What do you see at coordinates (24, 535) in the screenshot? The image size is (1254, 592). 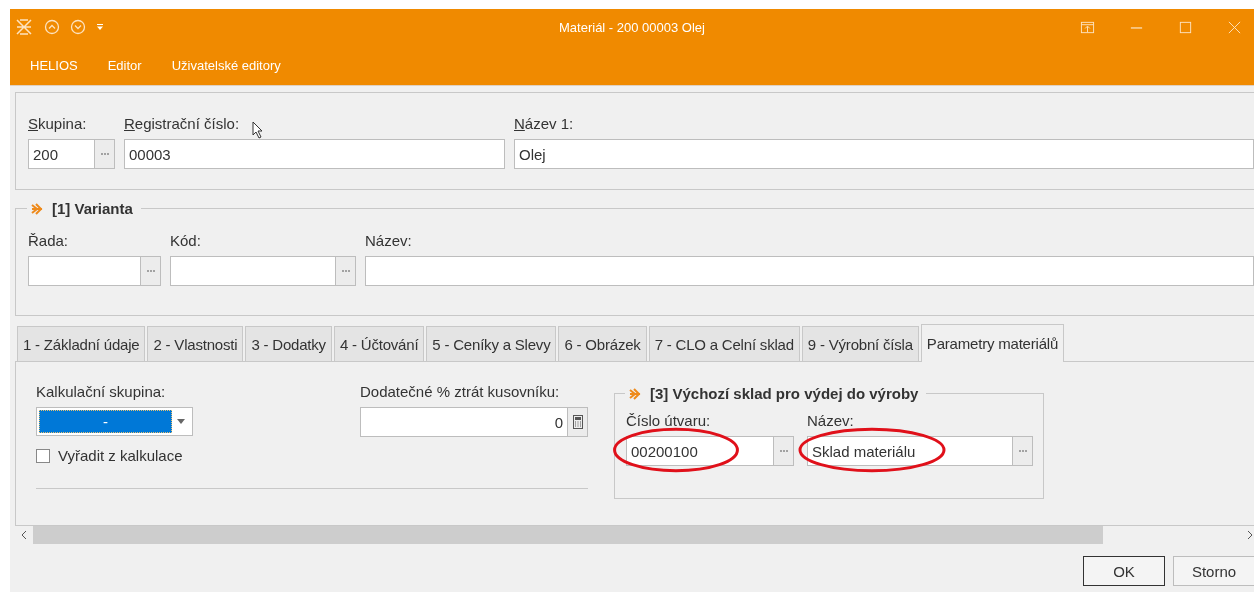 I see `scroll-left-icon` at bounding box center [24, 535].